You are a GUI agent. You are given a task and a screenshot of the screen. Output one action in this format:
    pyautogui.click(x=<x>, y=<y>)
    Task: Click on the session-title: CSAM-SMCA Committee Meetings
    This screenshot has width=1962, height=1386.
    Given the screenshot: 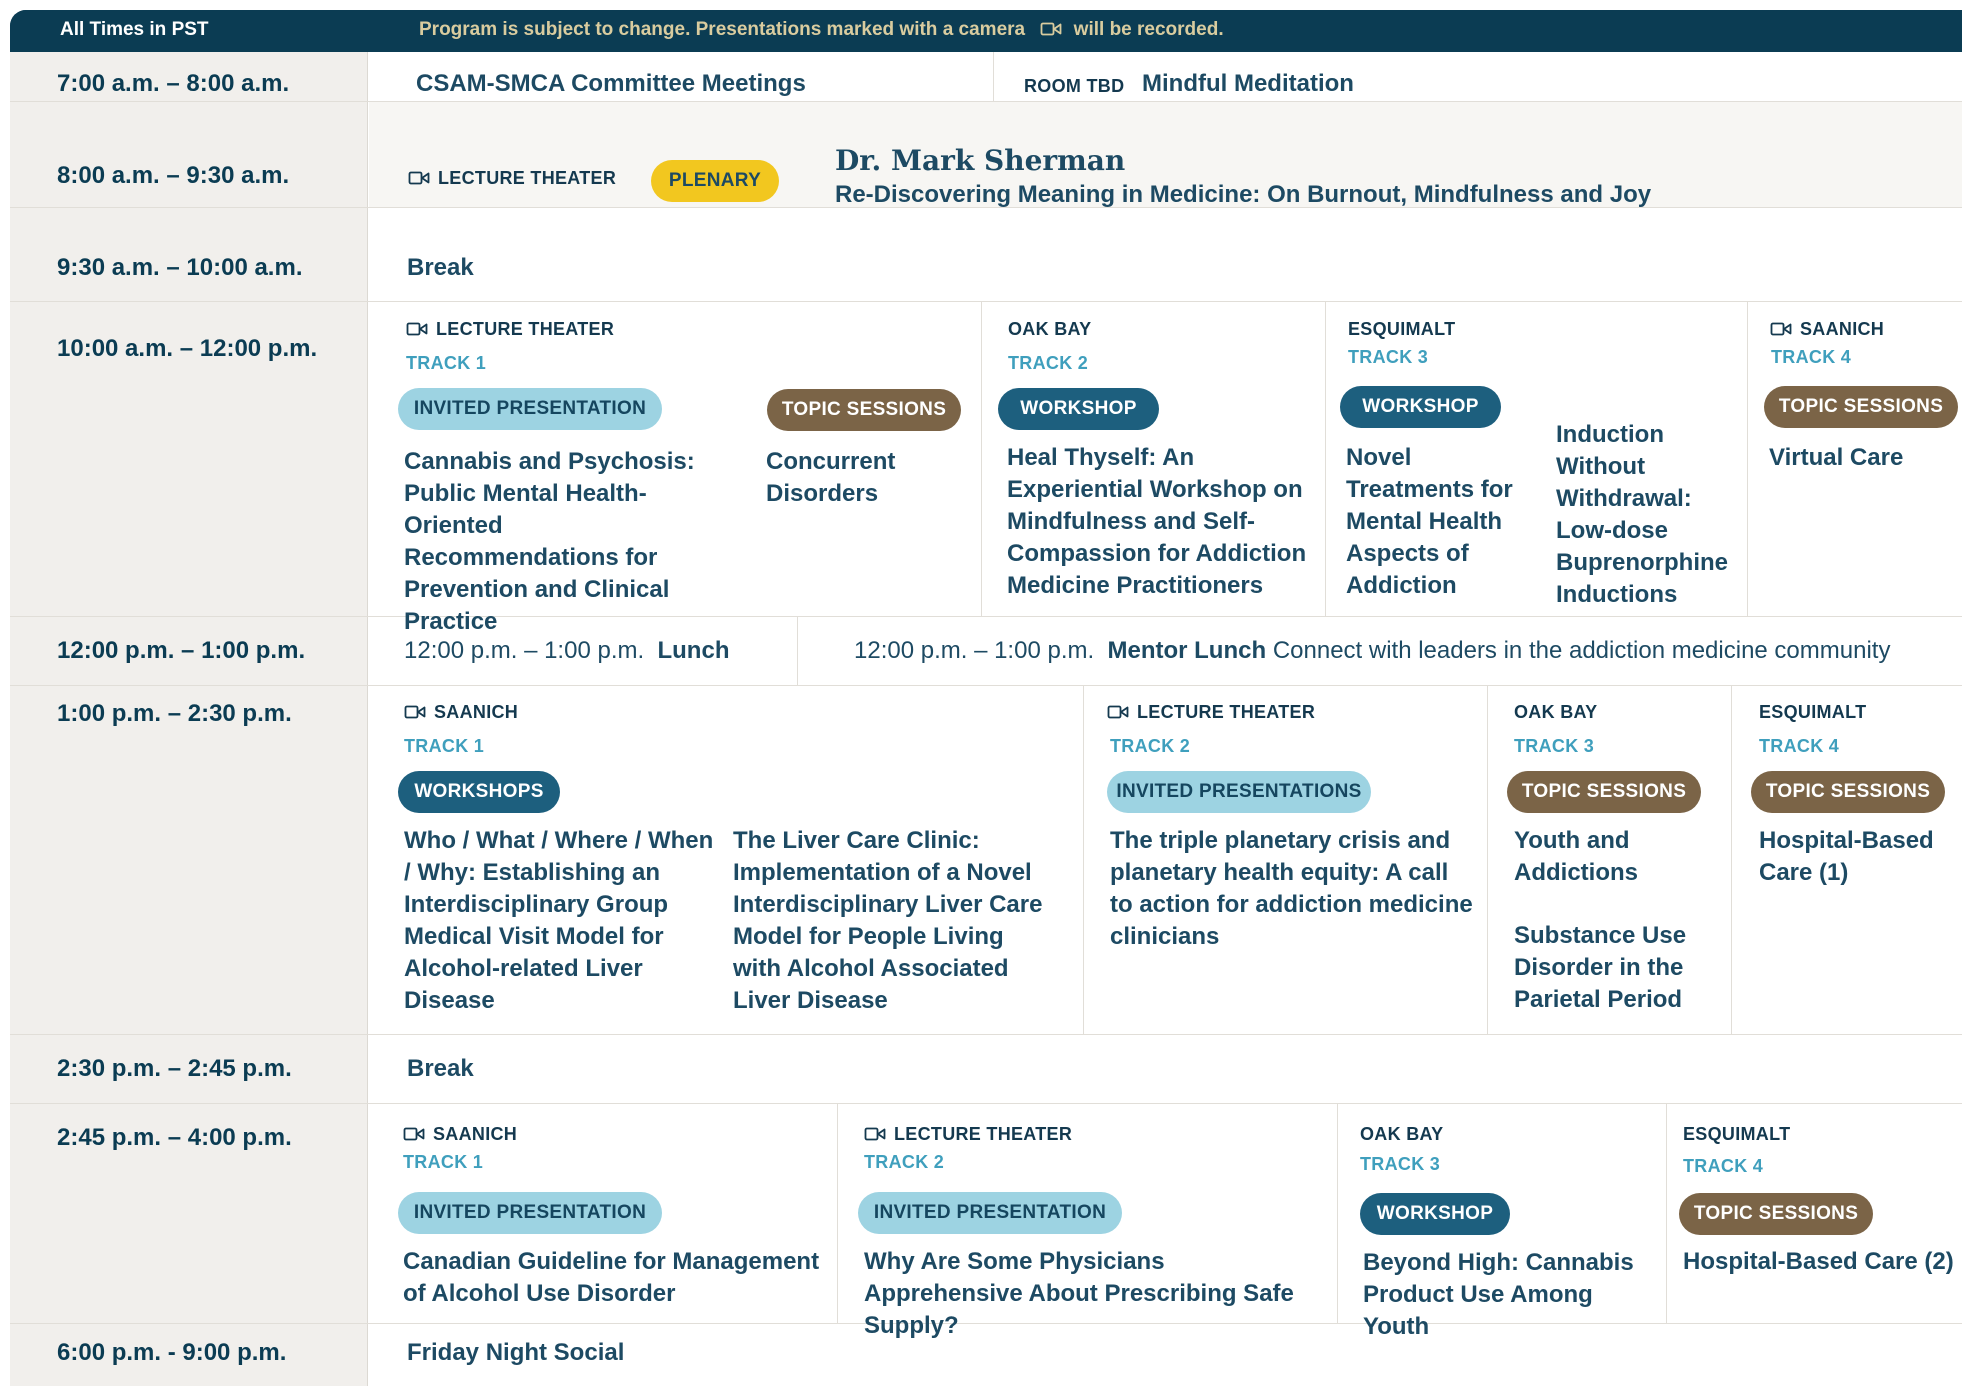 What is the action you would take?
    pyautogui.click(x=611, y=83)
    